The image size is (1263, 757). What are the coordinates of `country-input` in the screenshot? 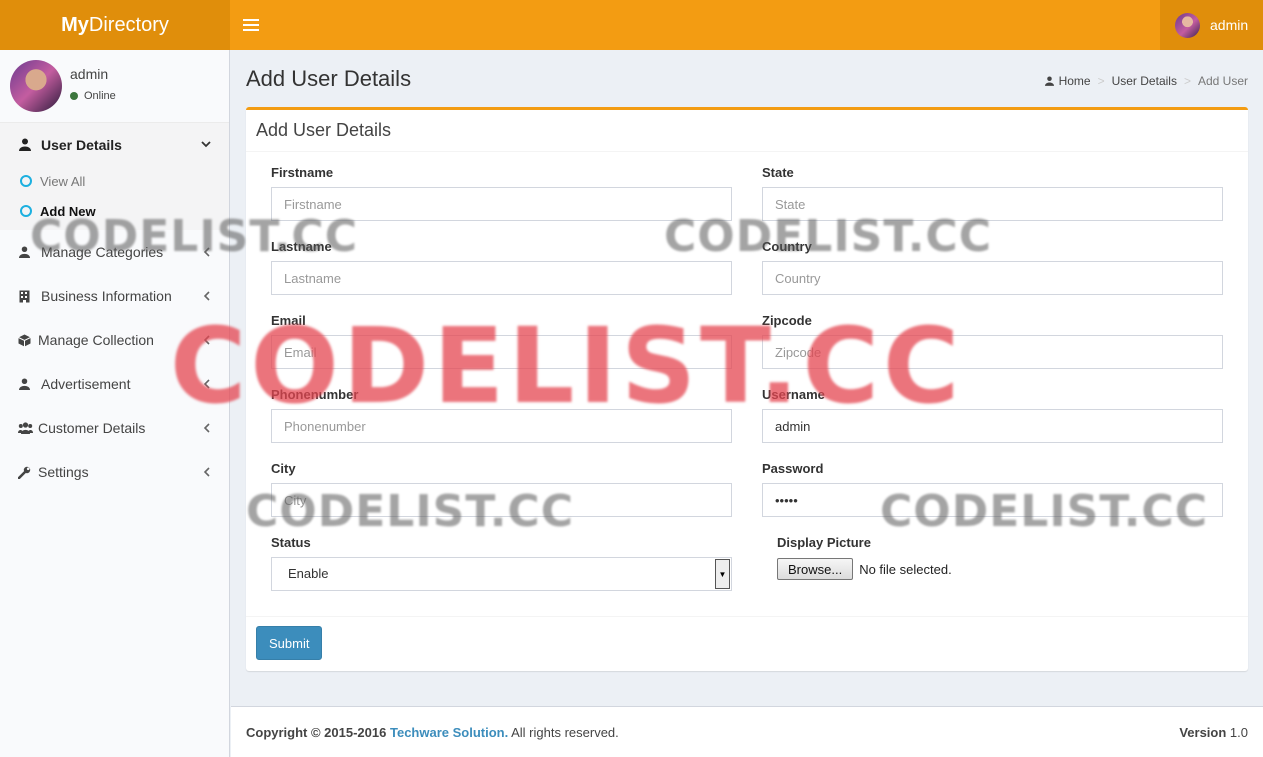 It's located at (992, 278).